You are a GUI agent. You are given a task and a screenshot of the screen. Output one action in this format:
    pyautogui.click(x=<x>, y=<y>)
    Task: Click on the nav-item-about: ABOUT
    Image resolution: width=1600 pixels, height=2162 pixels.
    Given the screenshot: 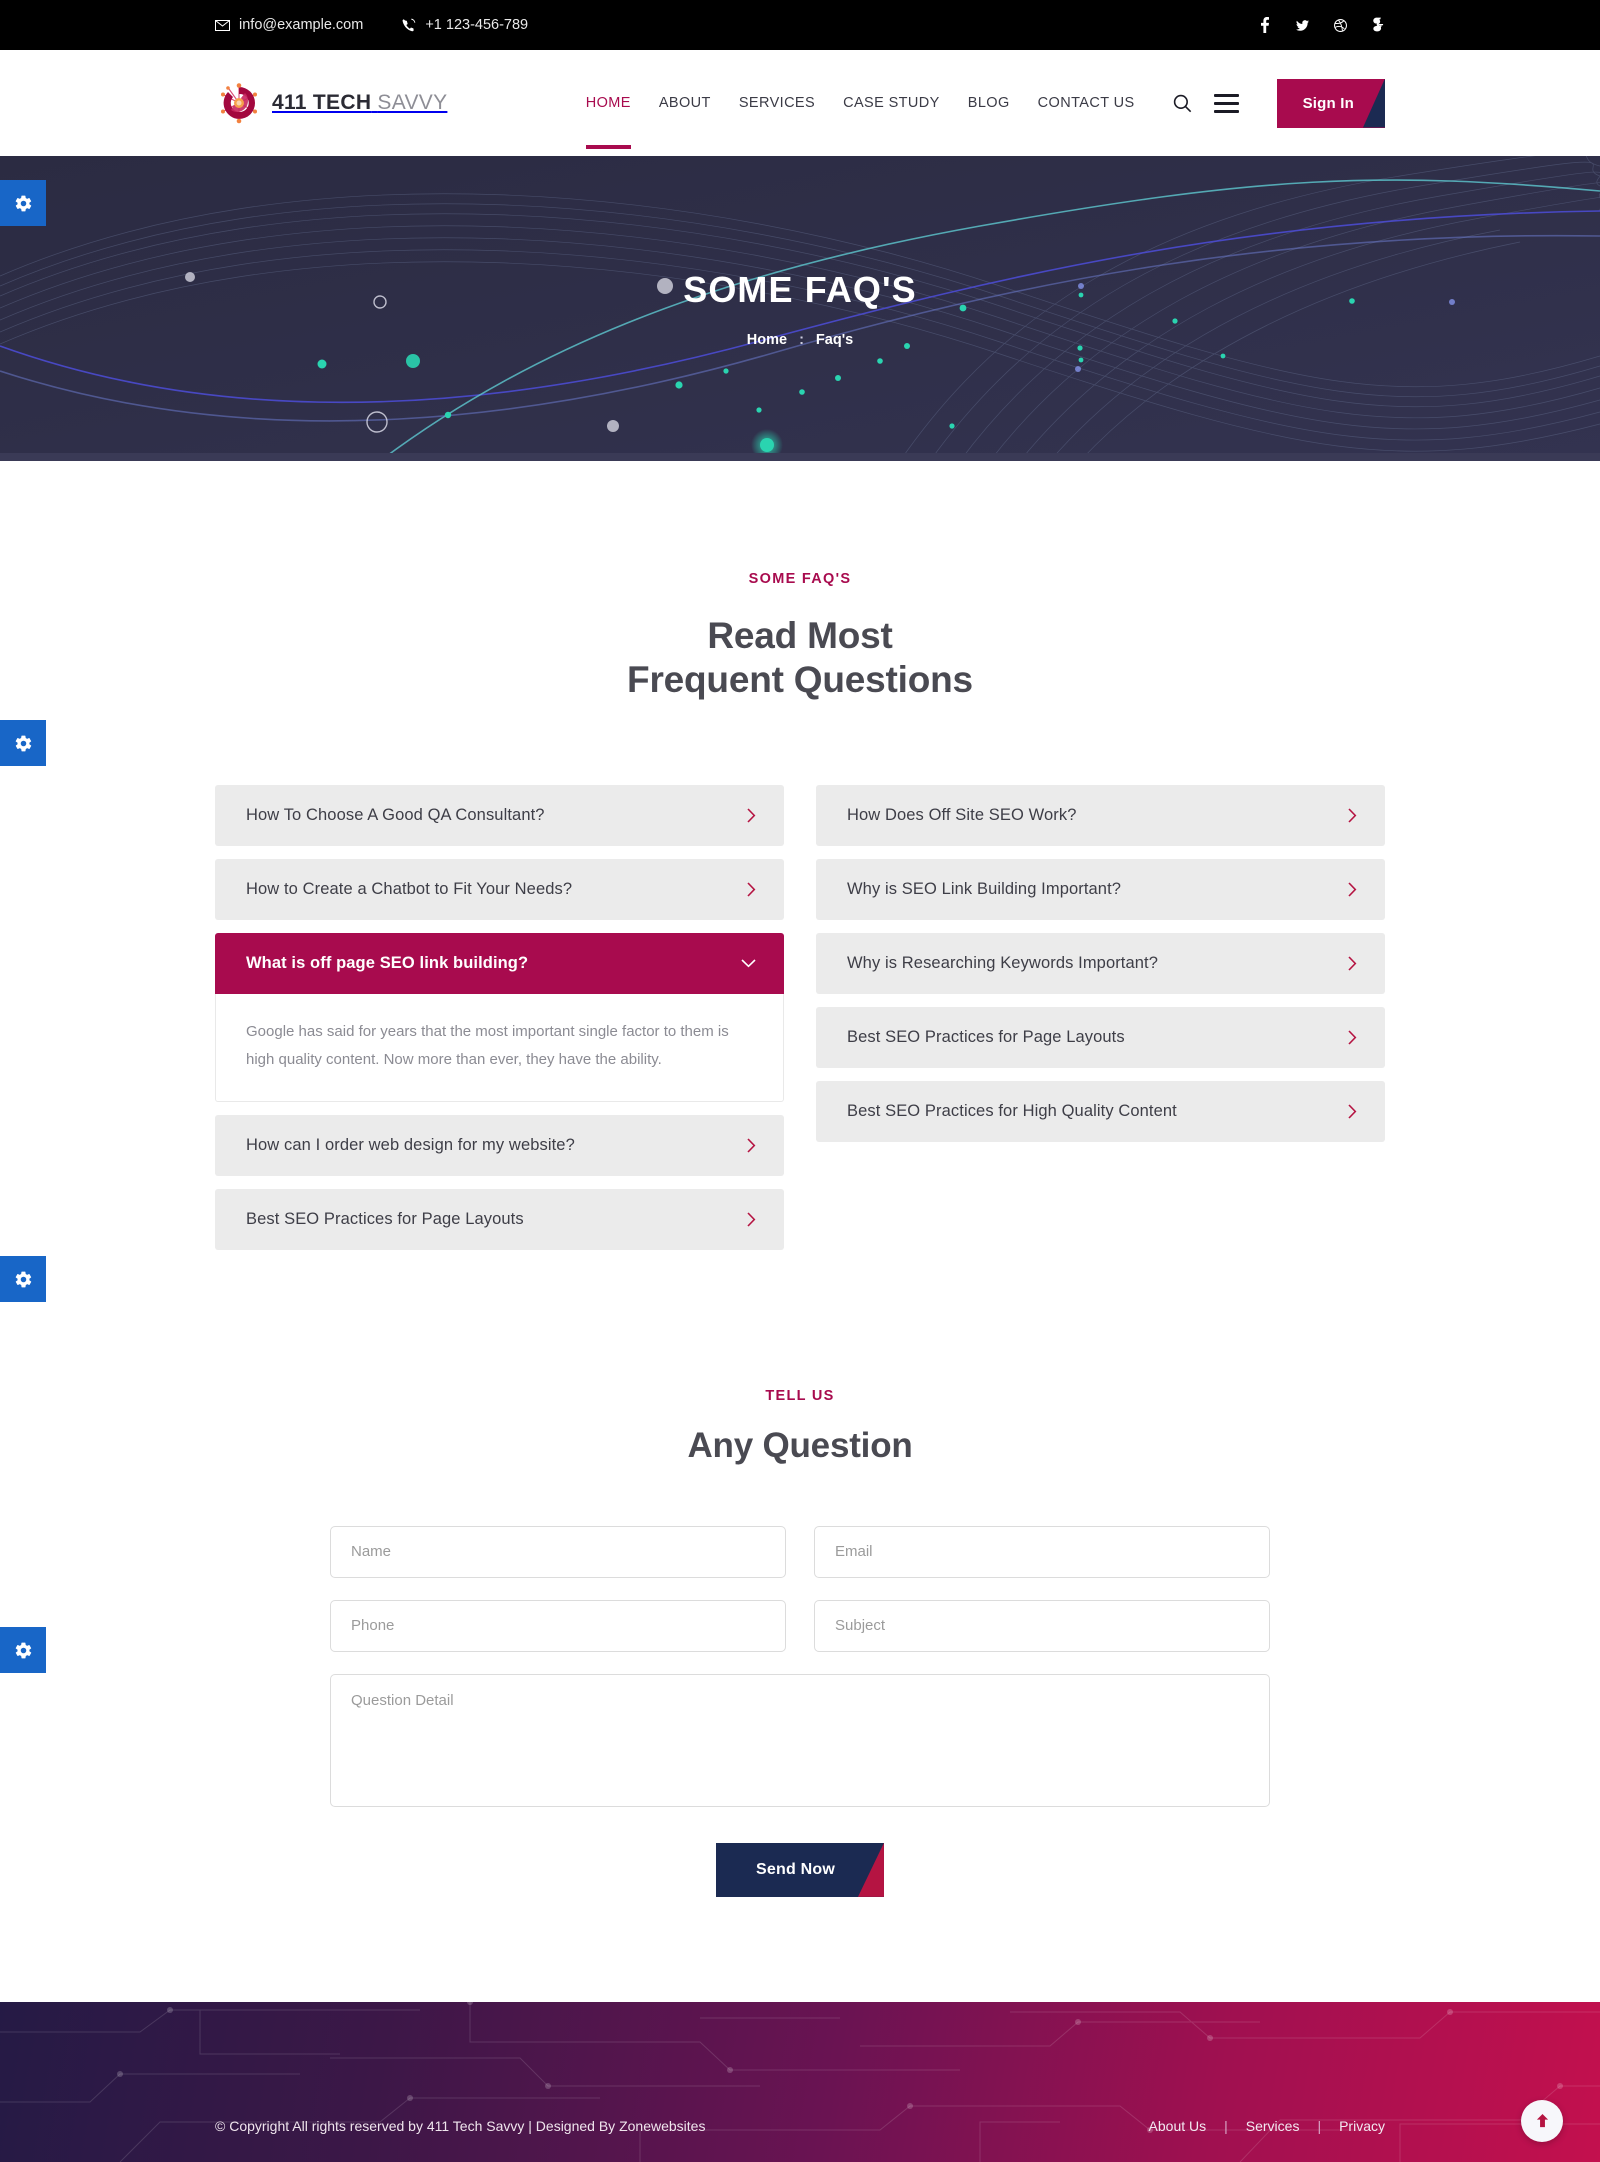 What is the action you would take?
    pyautogui.click(x=685, y=103)
    